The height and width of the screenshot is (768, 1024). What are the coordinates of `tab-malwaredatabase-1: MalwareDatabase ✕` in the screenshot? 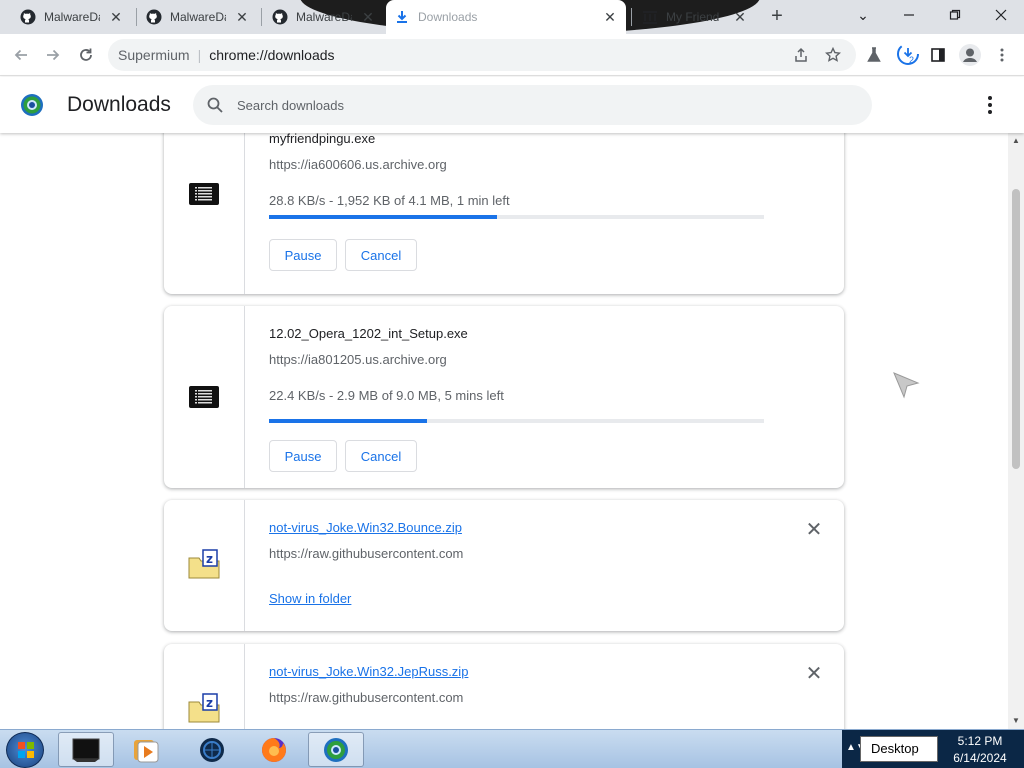 It's located at (72, 17).